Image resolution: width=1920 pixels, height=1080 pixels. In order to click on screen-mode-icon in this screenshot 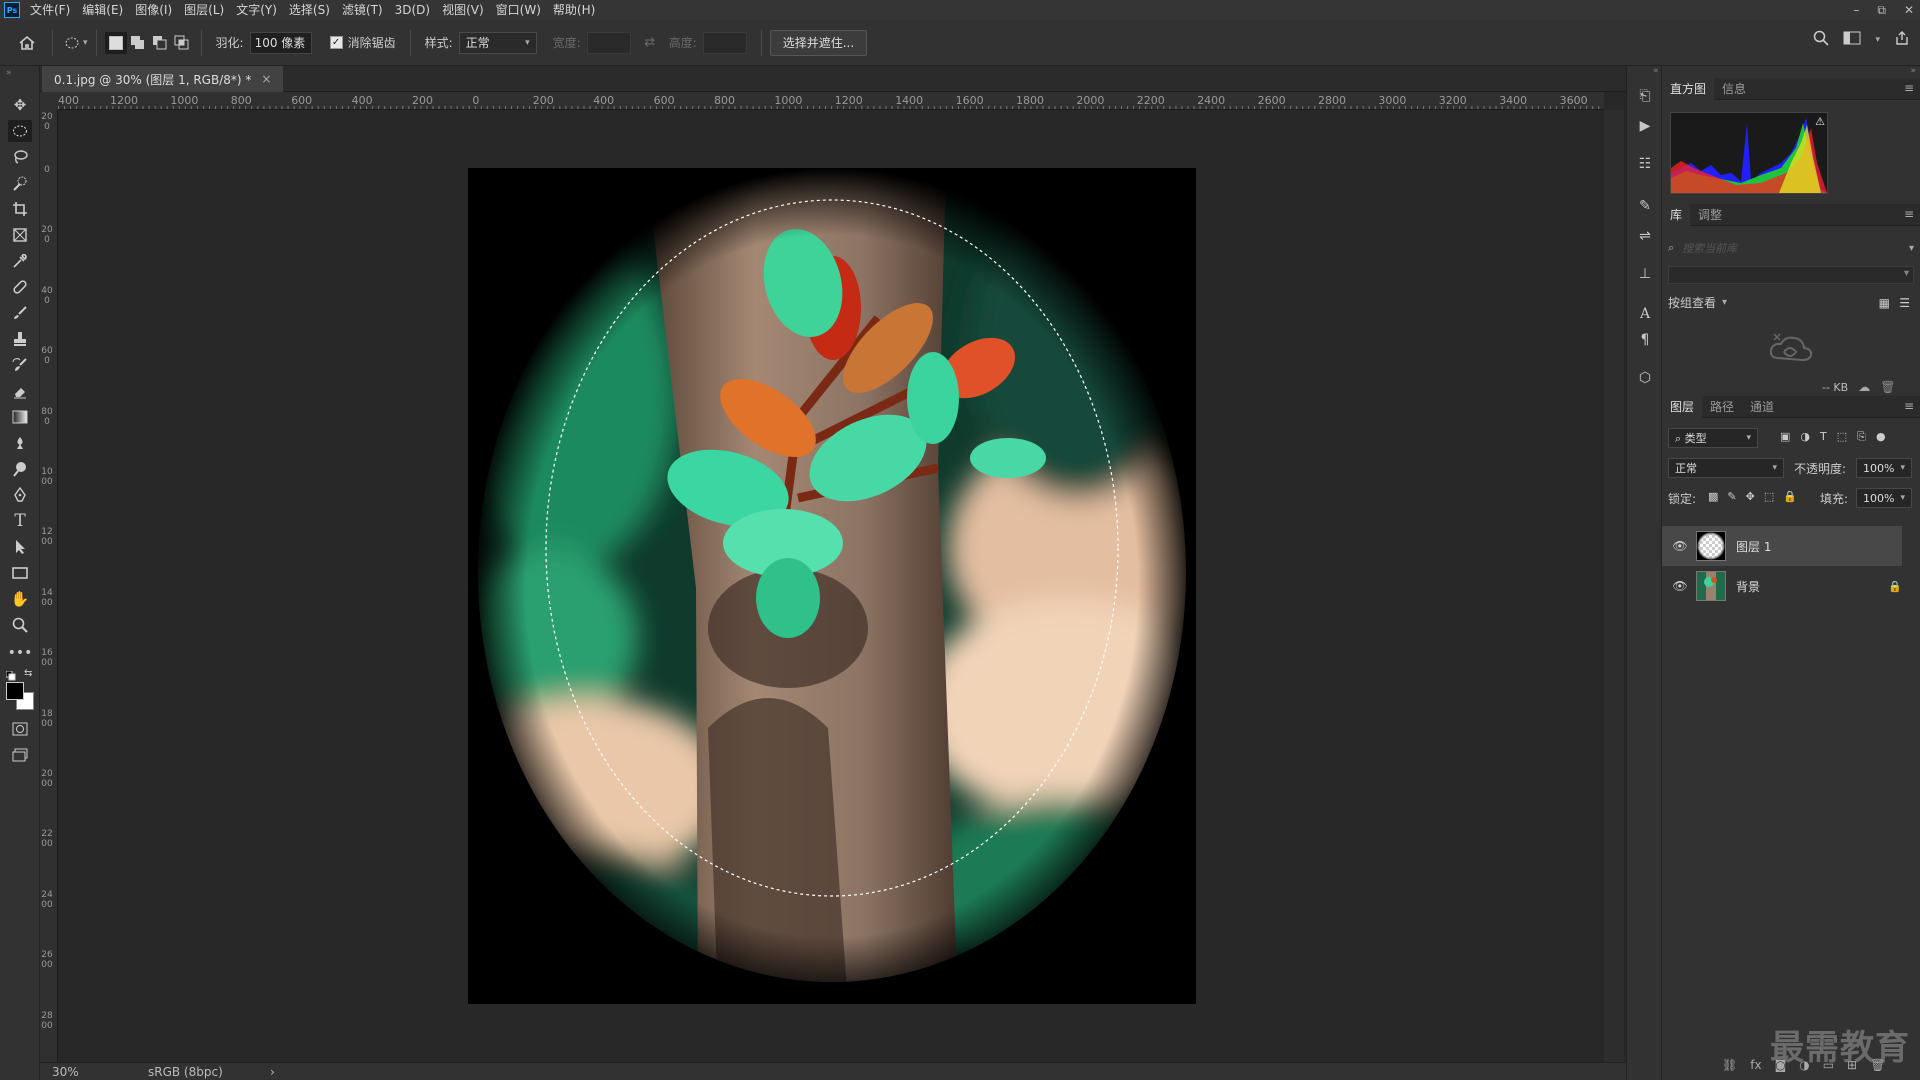, I will do `click(20, 755)`.